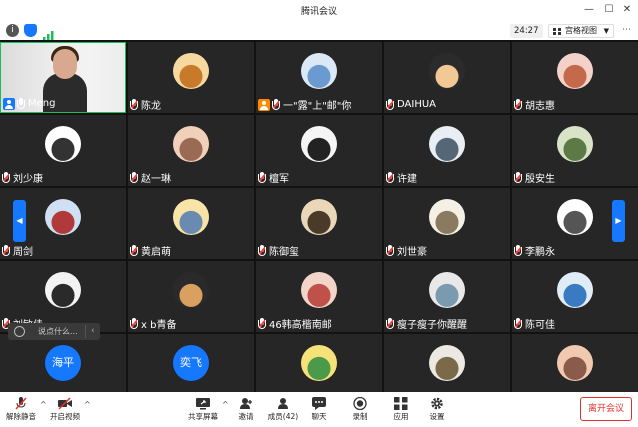  I want to click on participant-tile: 刘敏佳, so click(63, 296).